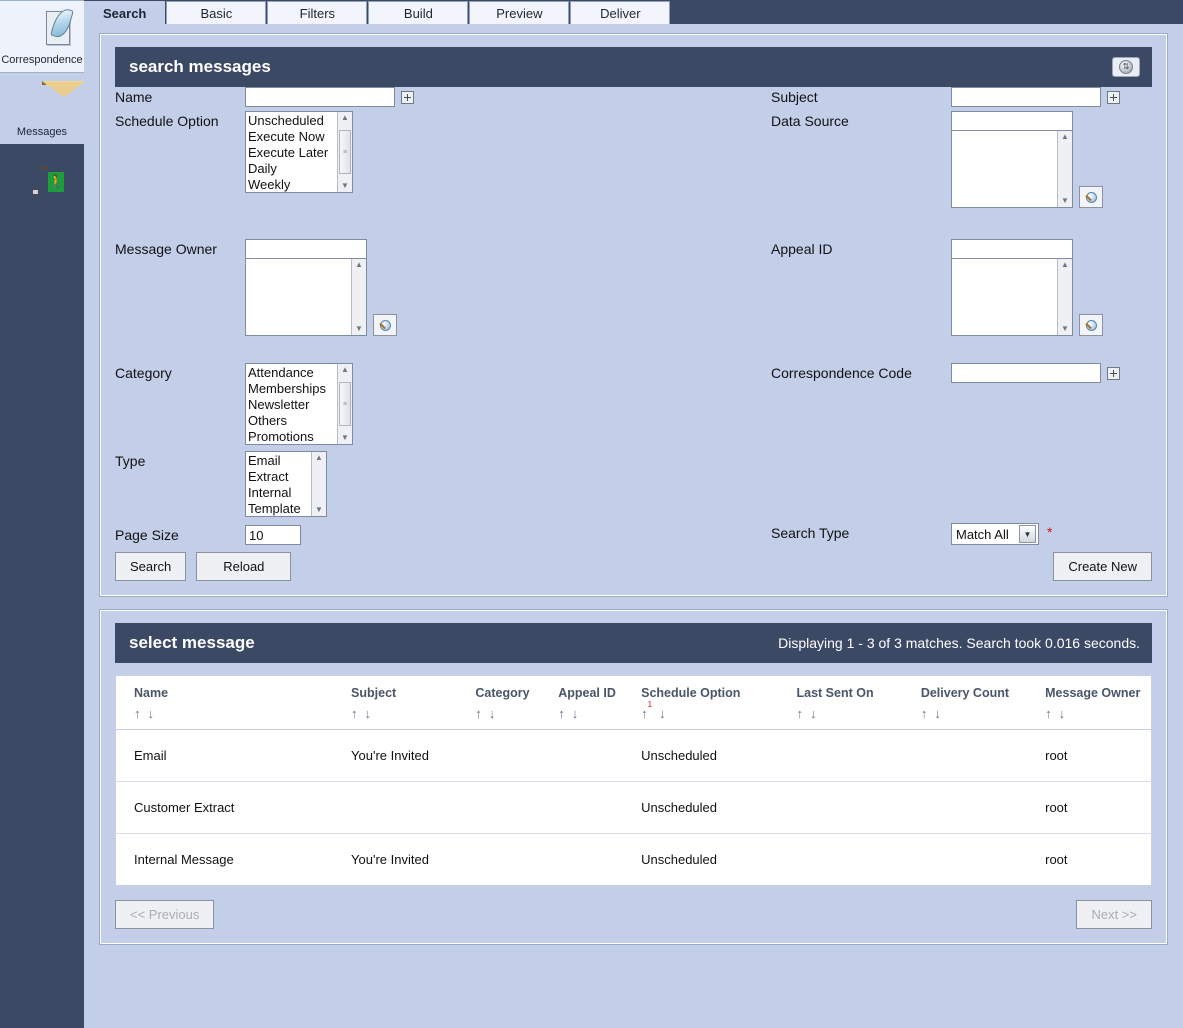  Describe the element at coordinates (633, 808) in the screenshot. I see `table-row: Customer Extract Unscheduled root` at that location.